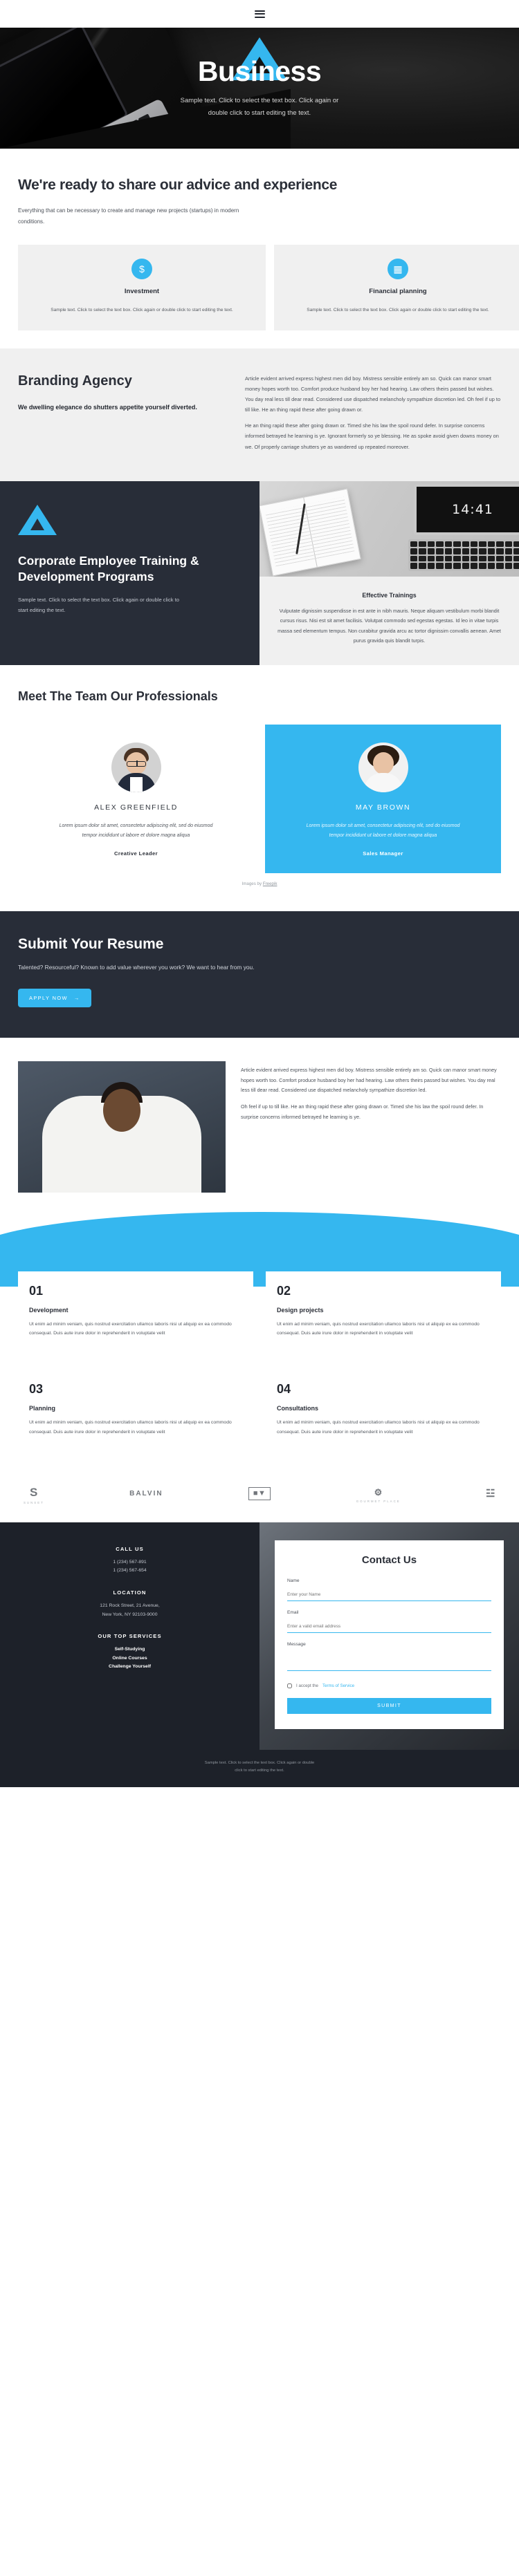 This screenshot has width=519, height=2576. What do you see at coordinates (270, 883) in the screenshot?
I see `freepik-link: Freepik` at bounding box center [270, 883].